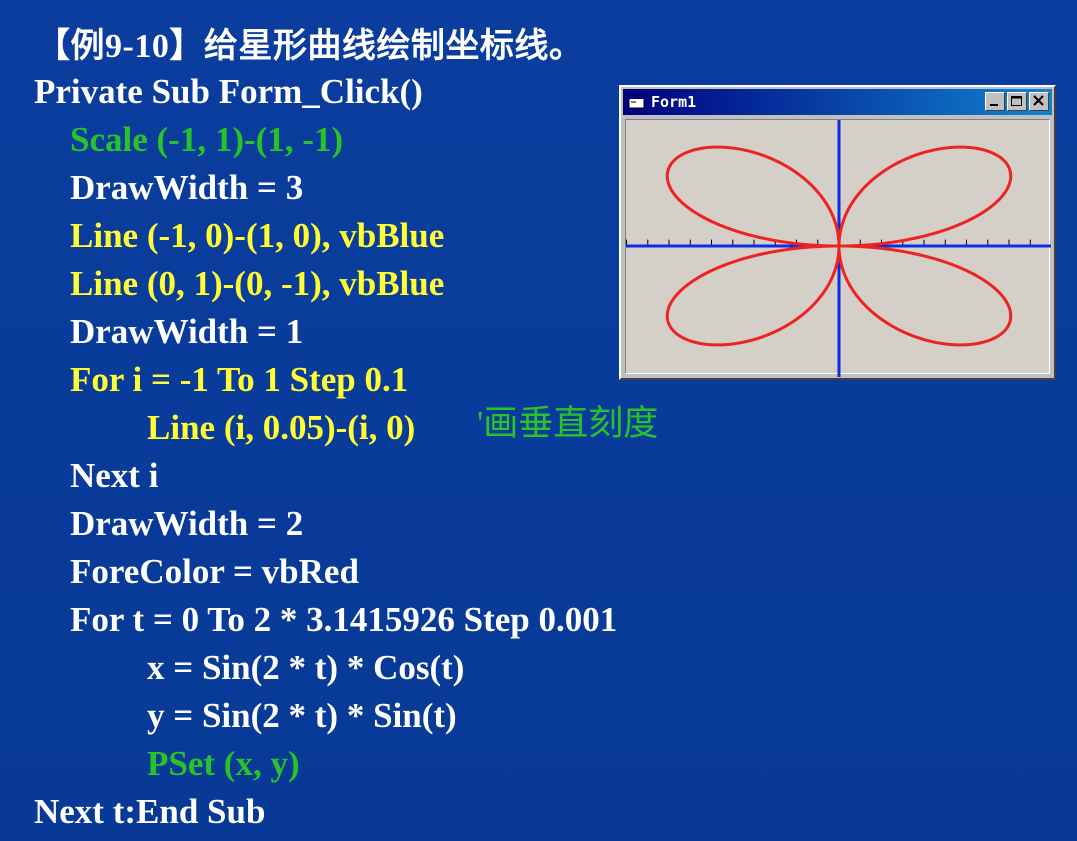 This screenshot has height=841, width=1077. What do you see at coordinates (114, 475) in the screenshot?
I see `code-line-9: Next i` at bounding box center [114, 475].